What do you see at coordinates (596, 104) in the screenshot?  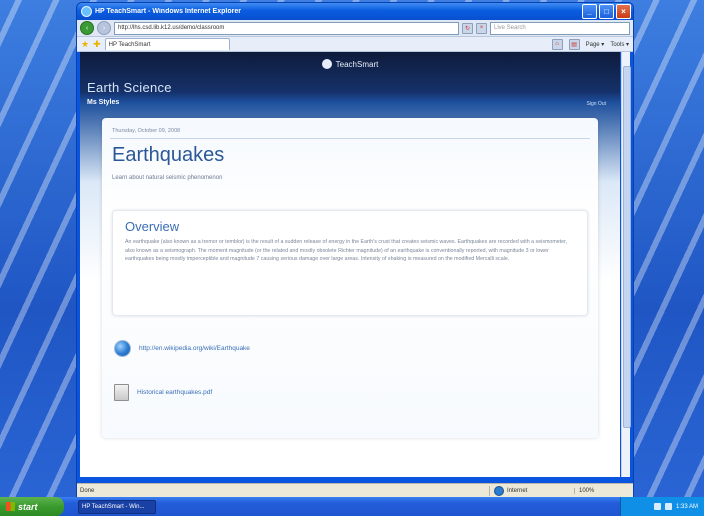 I see `sign-out-link: Sign Out` at bounding box center [596, 104].